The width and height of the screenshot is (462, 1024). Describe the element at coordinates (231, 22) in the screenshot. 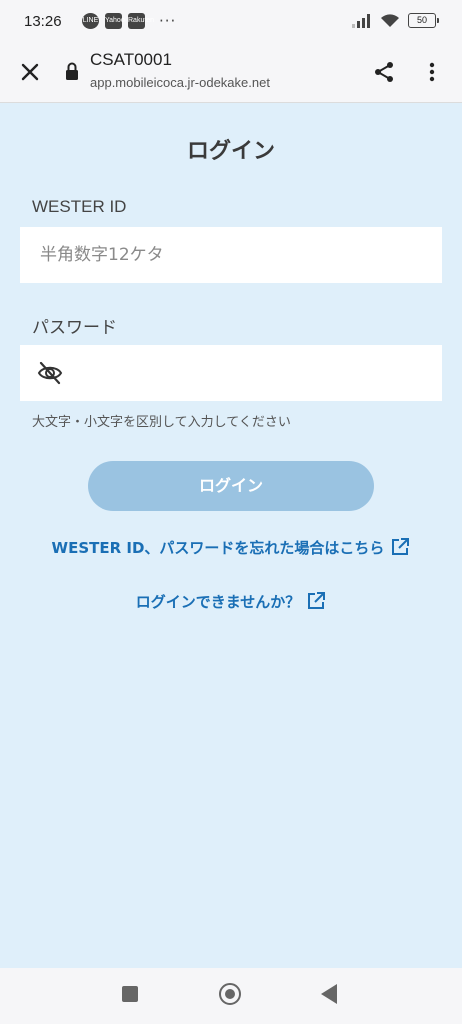

I see `status-bar: 13:26 LINE Yahoo Rakuten ··· 50` at that location.